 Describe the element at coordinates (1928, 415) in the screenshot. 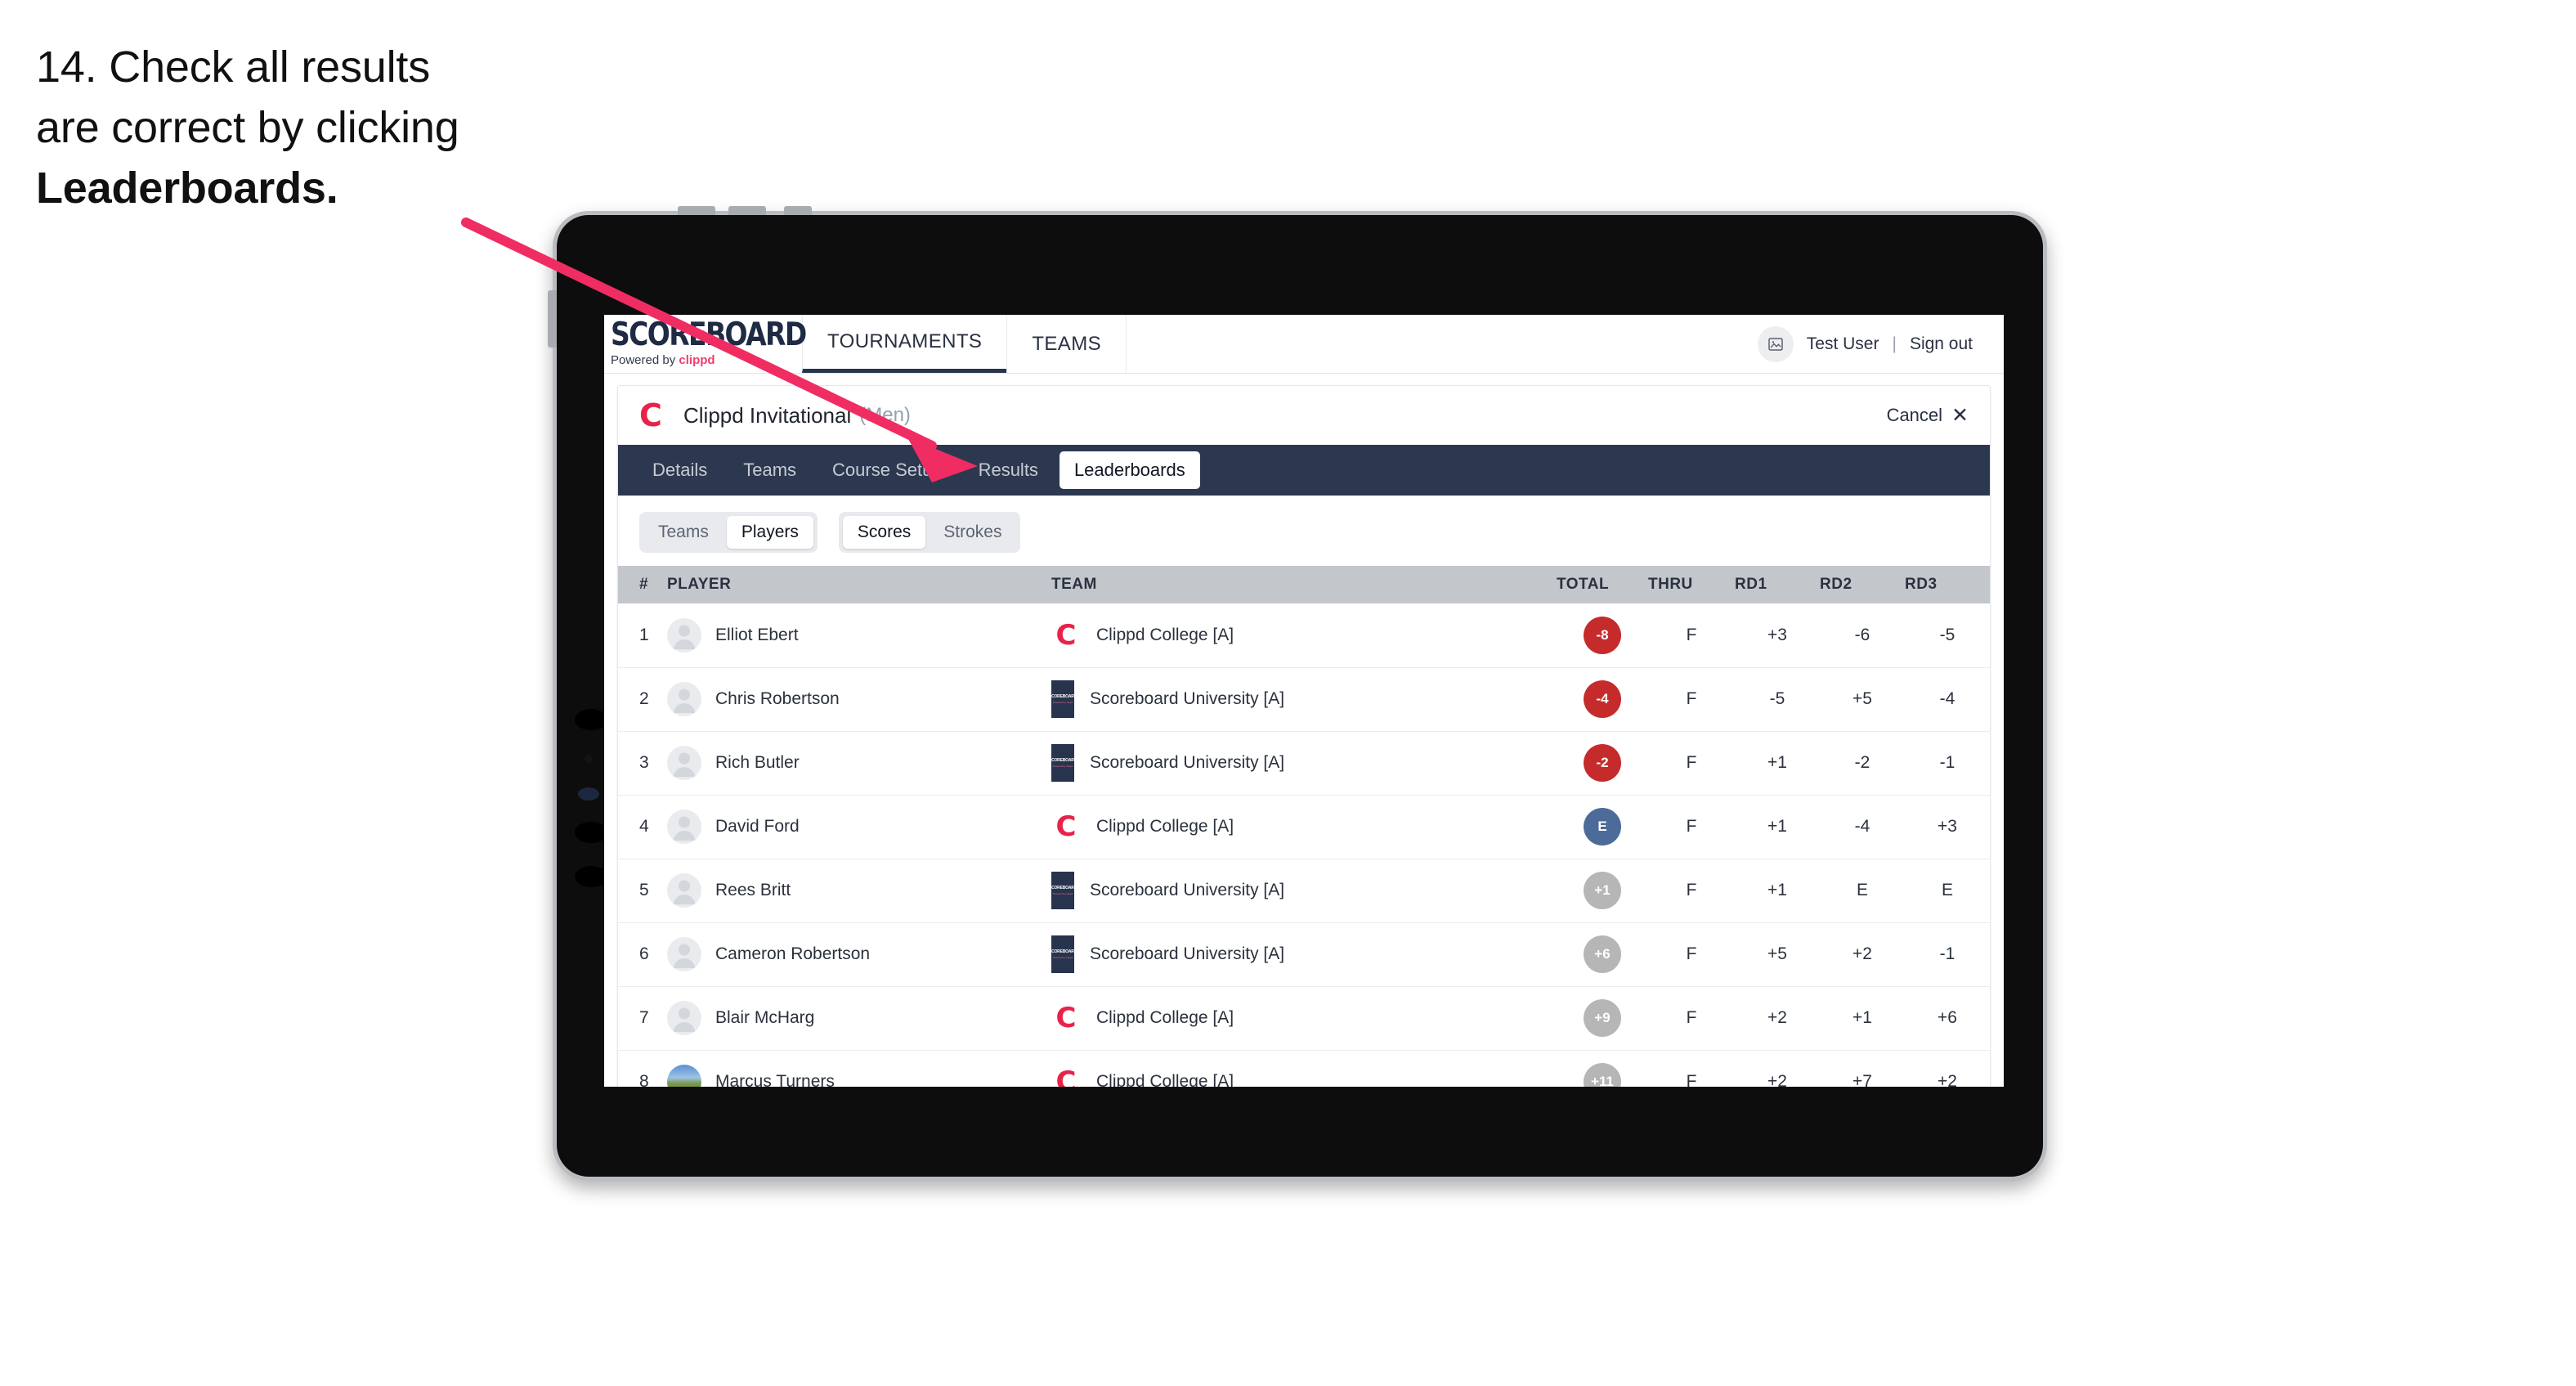

I see `cancel-button: Cancel ✕` at that location.